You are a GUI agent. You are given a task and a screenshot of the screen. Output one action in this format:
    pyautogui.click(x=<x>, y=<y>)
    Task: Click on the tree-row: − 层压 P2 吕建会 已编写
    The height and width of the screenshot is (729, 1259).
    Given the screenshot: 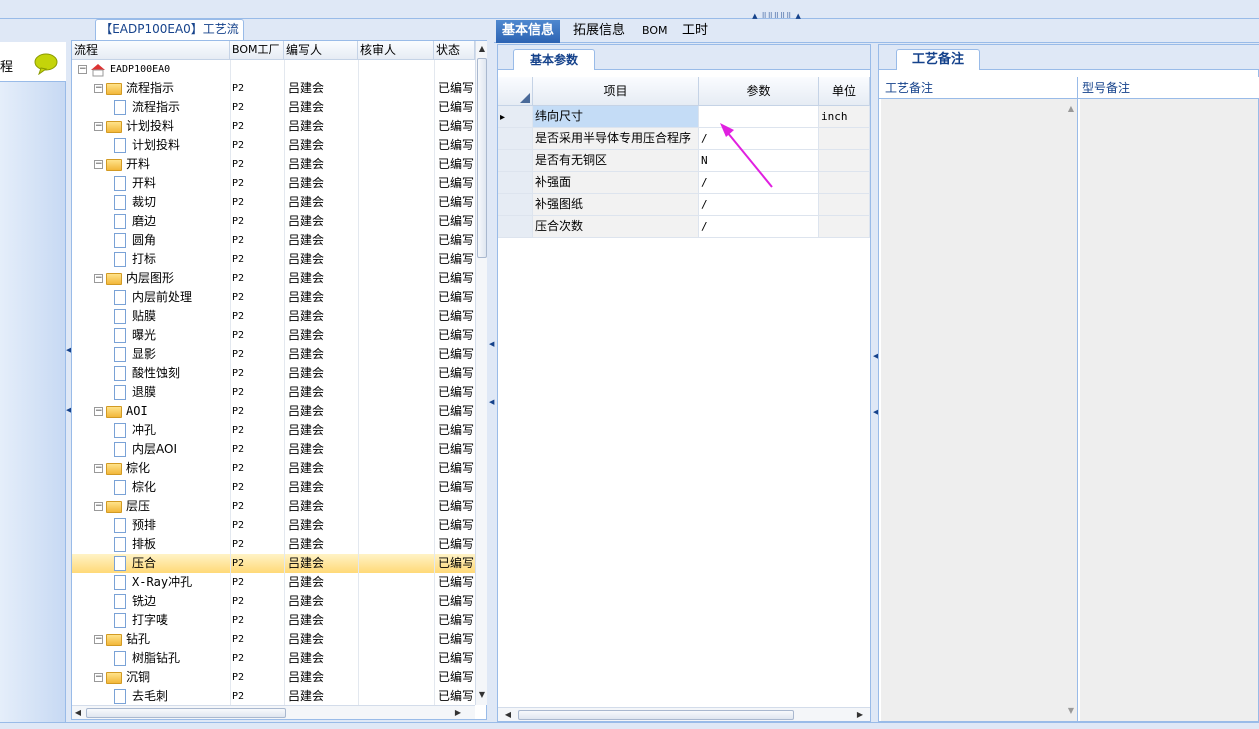 What is the action you would take?
    pyautogui.click(x=273, y=506)
    